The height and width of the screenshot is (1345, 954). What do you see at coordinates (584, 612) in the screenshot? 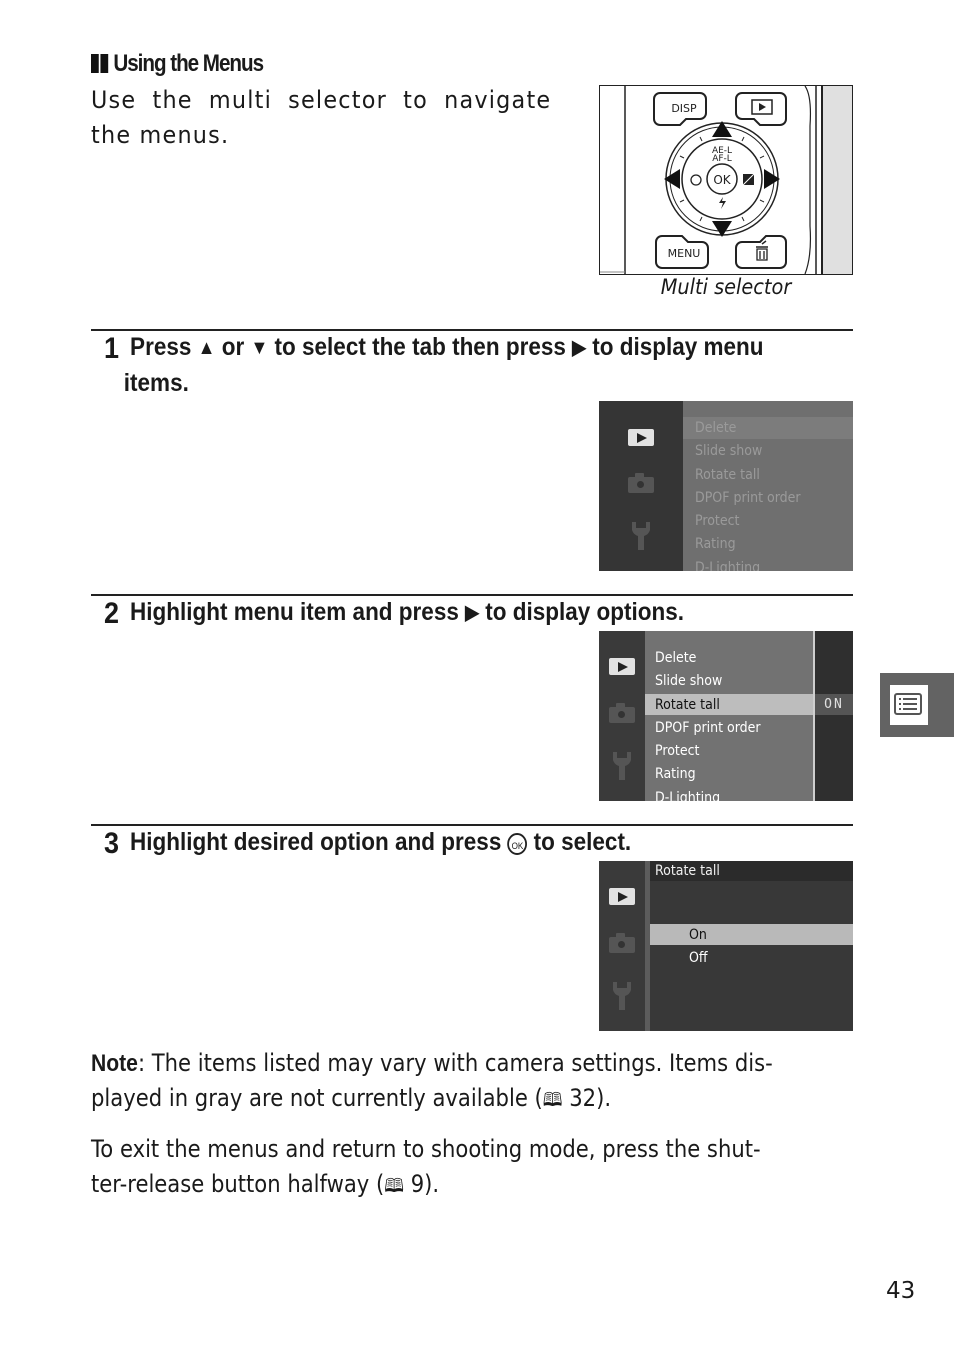
I see `step-text: to display options.` at bounding box center [584, 612].